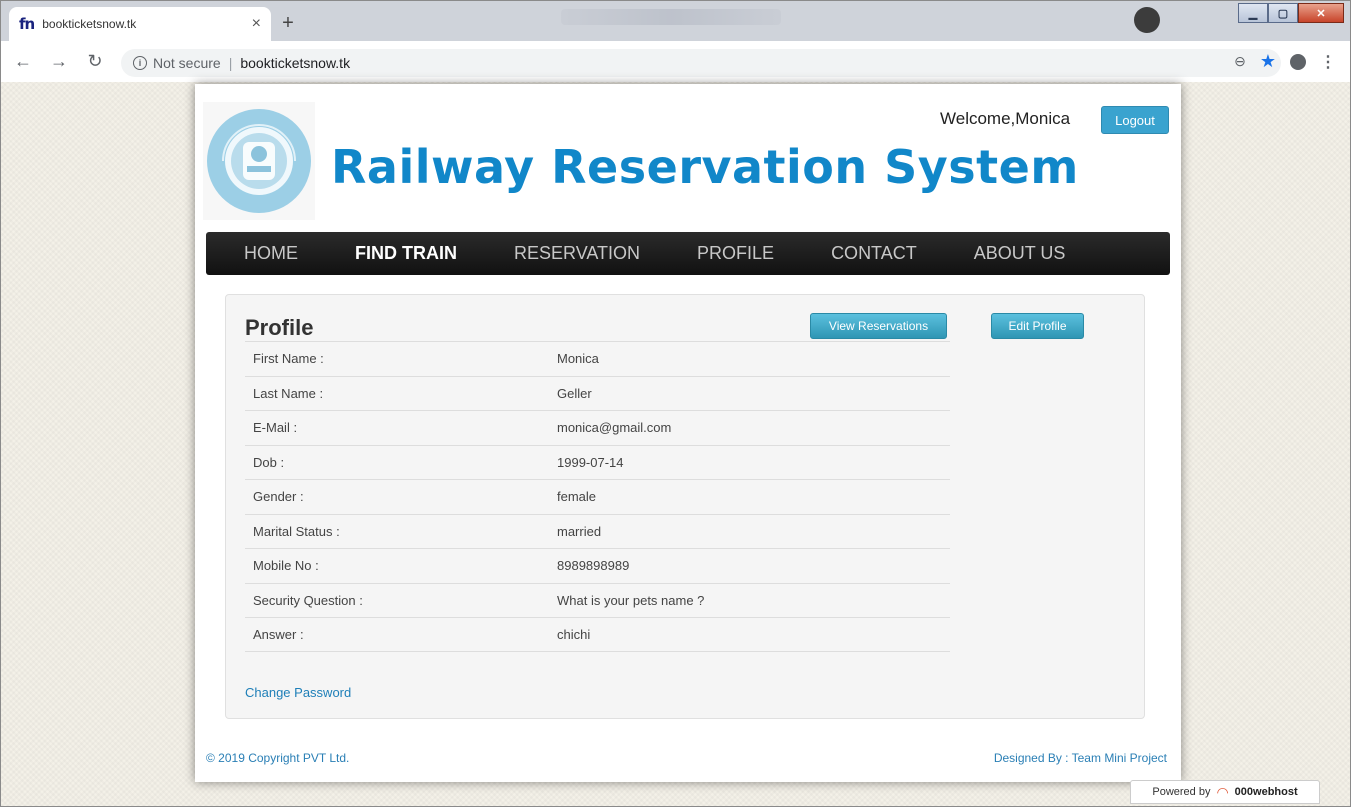  I want to click on field-value: What is your pets name ?, so click(631, 600).